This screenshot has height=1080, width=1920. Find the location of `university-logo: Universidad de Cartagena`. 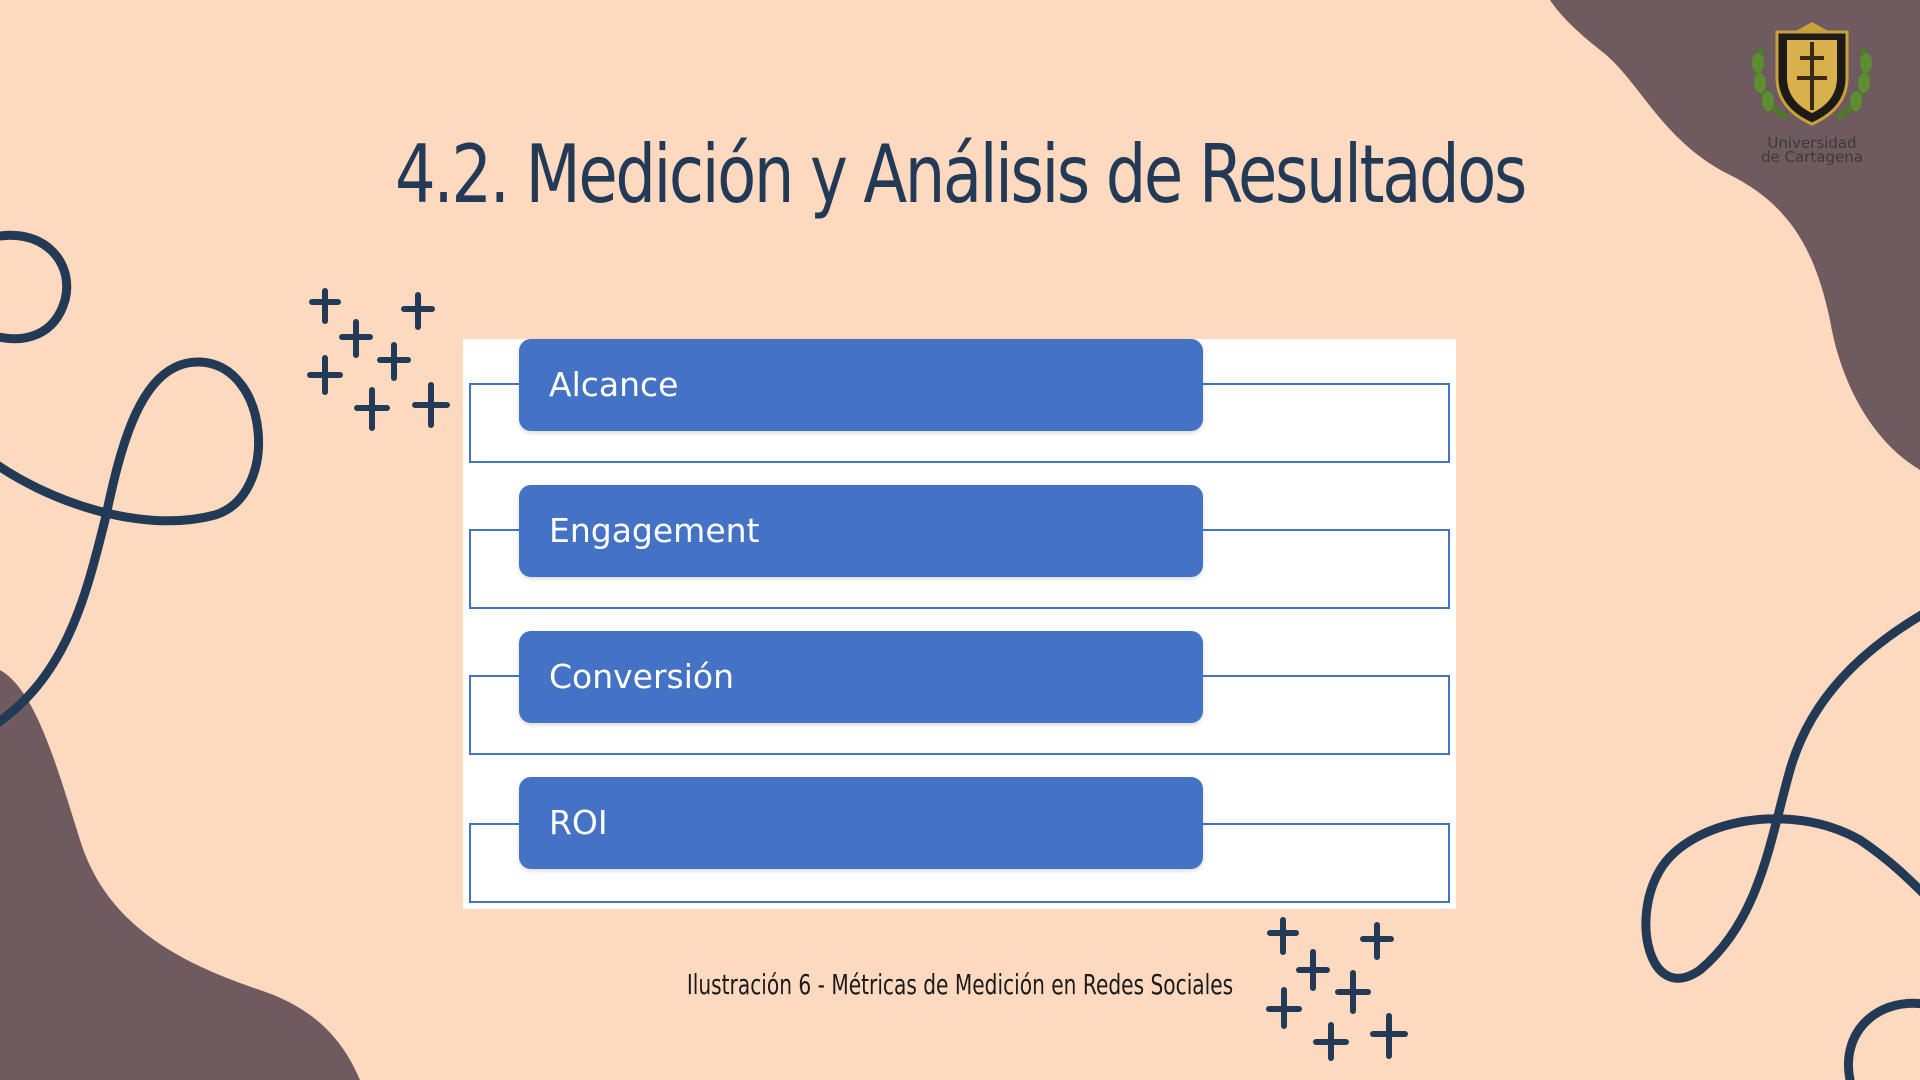

university-logo: Universidad de Cartagena is located at coordinates (1812, 93).